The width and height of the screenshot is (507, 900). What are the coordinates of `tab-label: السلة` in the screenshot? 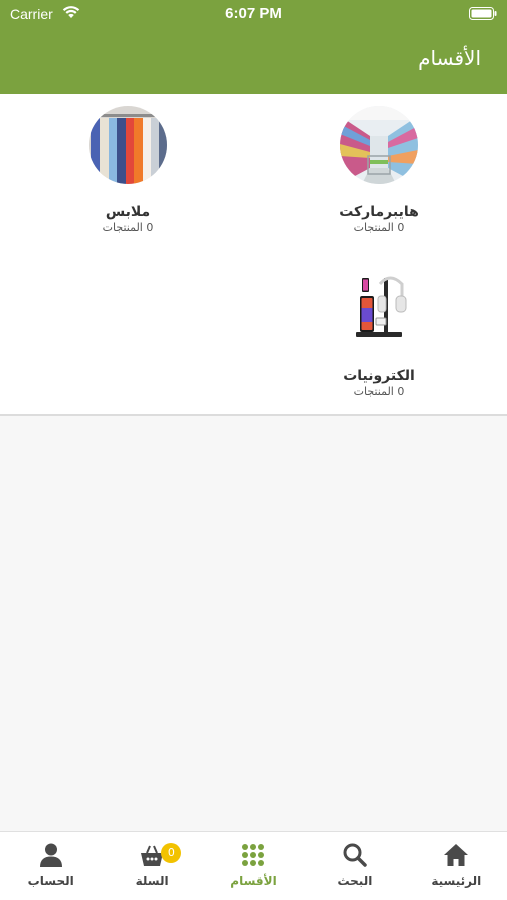 It's located at (152, 881).